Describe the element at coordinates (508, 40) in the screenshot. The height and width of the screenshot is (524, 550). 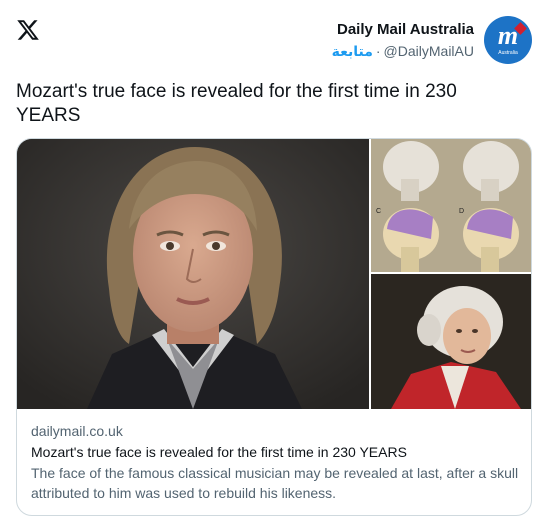
I see `avatar: m Australia` at that location.